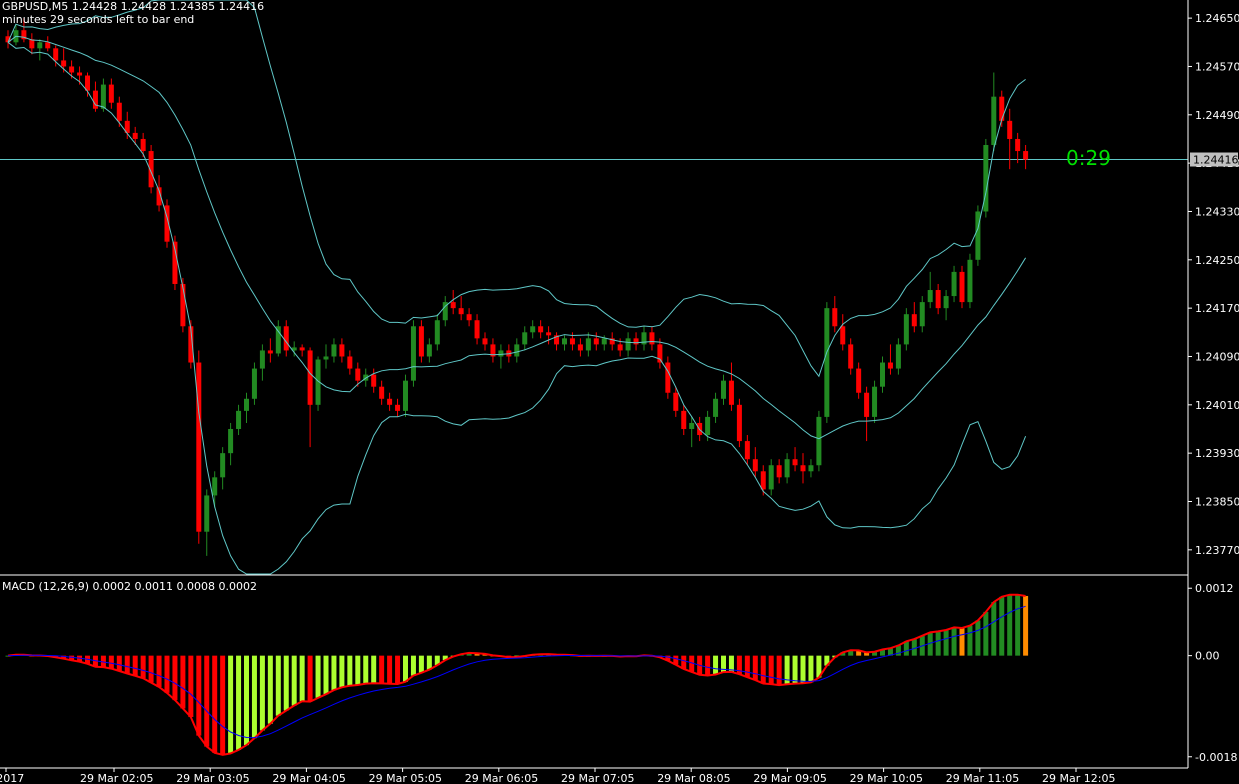  What do you see at coordinates (12, 778) in the screenshot?
I see `time-label: Mar 2017` at bounding box center [12, 778].